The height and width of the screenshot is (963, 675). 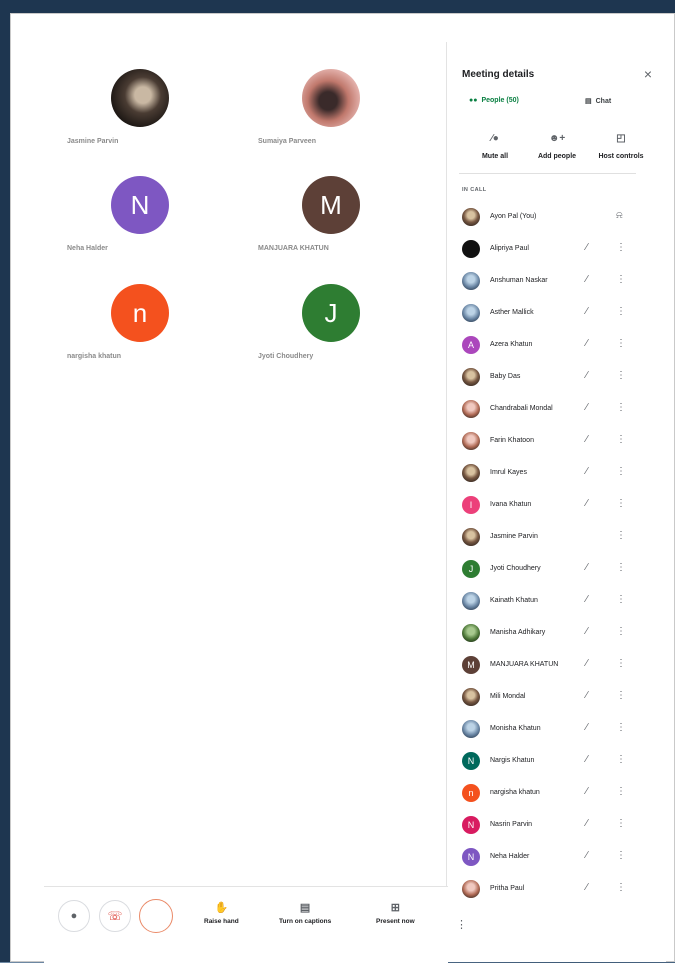 I want to click on participant-row: n nargisha khatun ∕ ⋮, so click(x=556, y=794).